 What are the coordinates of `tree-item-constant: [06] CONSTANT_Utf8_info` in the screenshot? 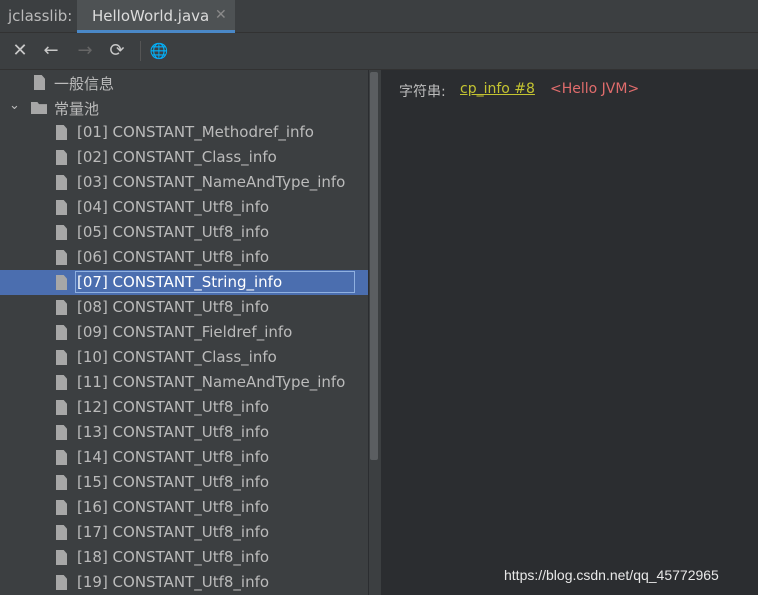 It's located at (184, 257).